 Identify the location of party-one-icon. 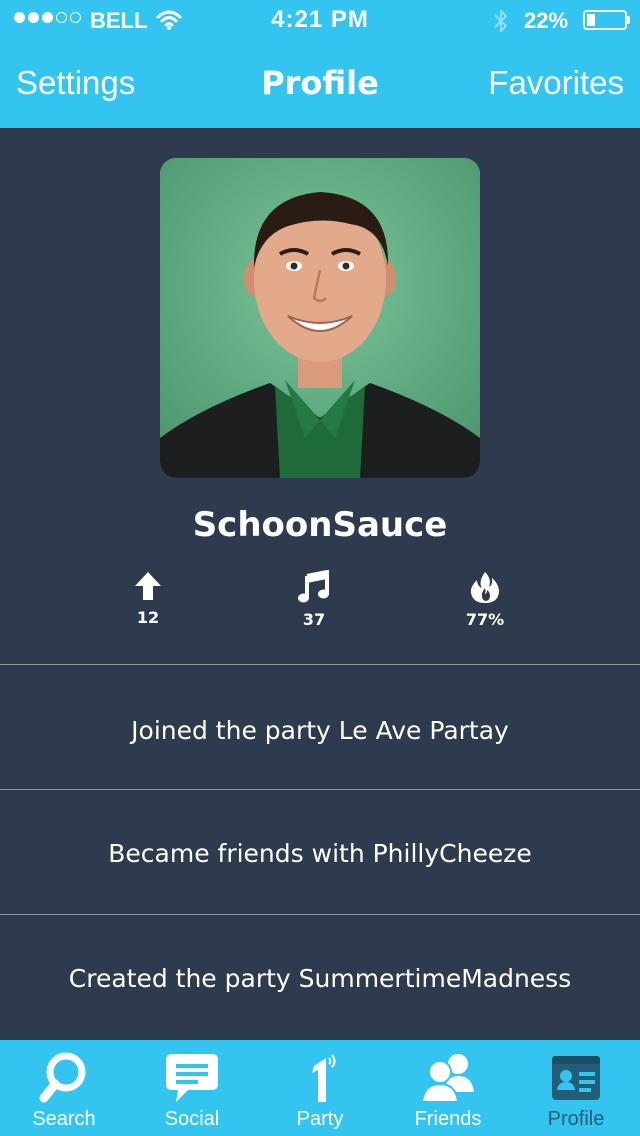
(320, 1079).